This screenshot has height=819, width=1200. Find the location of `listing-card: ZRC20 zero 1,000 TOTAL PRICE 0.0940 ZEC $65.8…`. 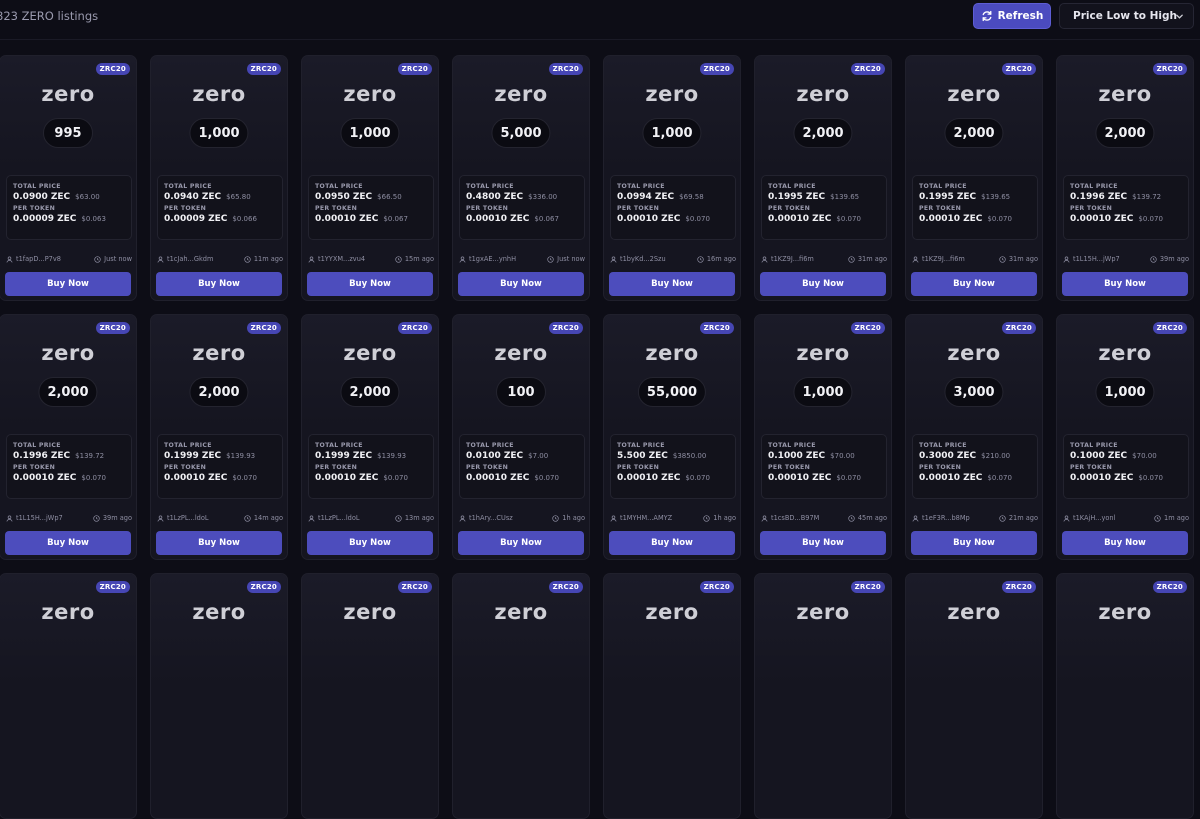

listing-card: ZRC20 zero 1,000 TOTAL PRICE 0.0940 ZEC $65.8… is located at coordinates (219, 178).